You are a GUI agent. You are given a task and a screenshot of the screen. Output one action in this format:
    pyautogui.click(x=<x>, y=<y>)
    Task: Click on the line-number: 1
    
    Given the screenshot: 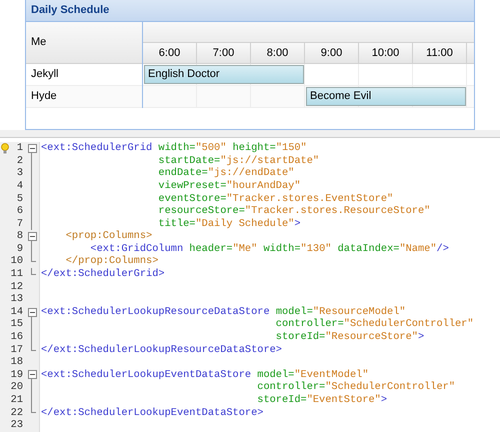 What is the action you would take?
    pyautogui.click(x=19, y=148)
    